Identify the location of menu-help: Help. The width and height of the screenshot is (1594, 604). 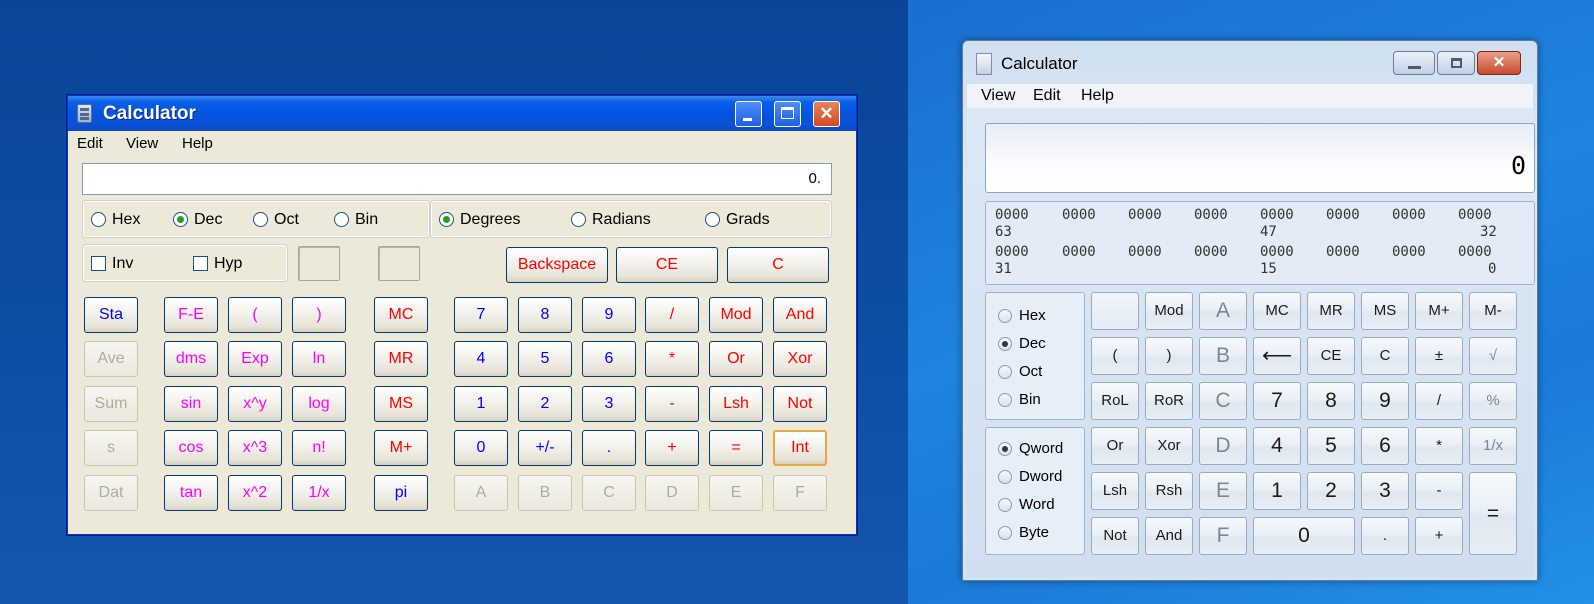
(197, 143).